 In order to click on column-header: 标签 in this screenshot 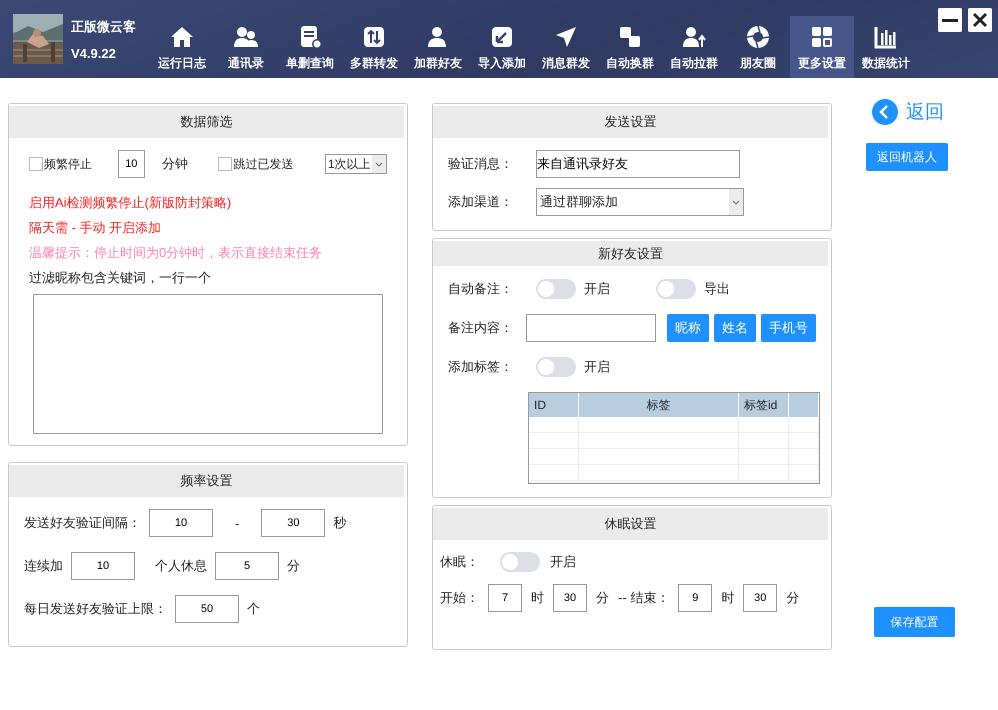, I will do `click(659, 405)`.